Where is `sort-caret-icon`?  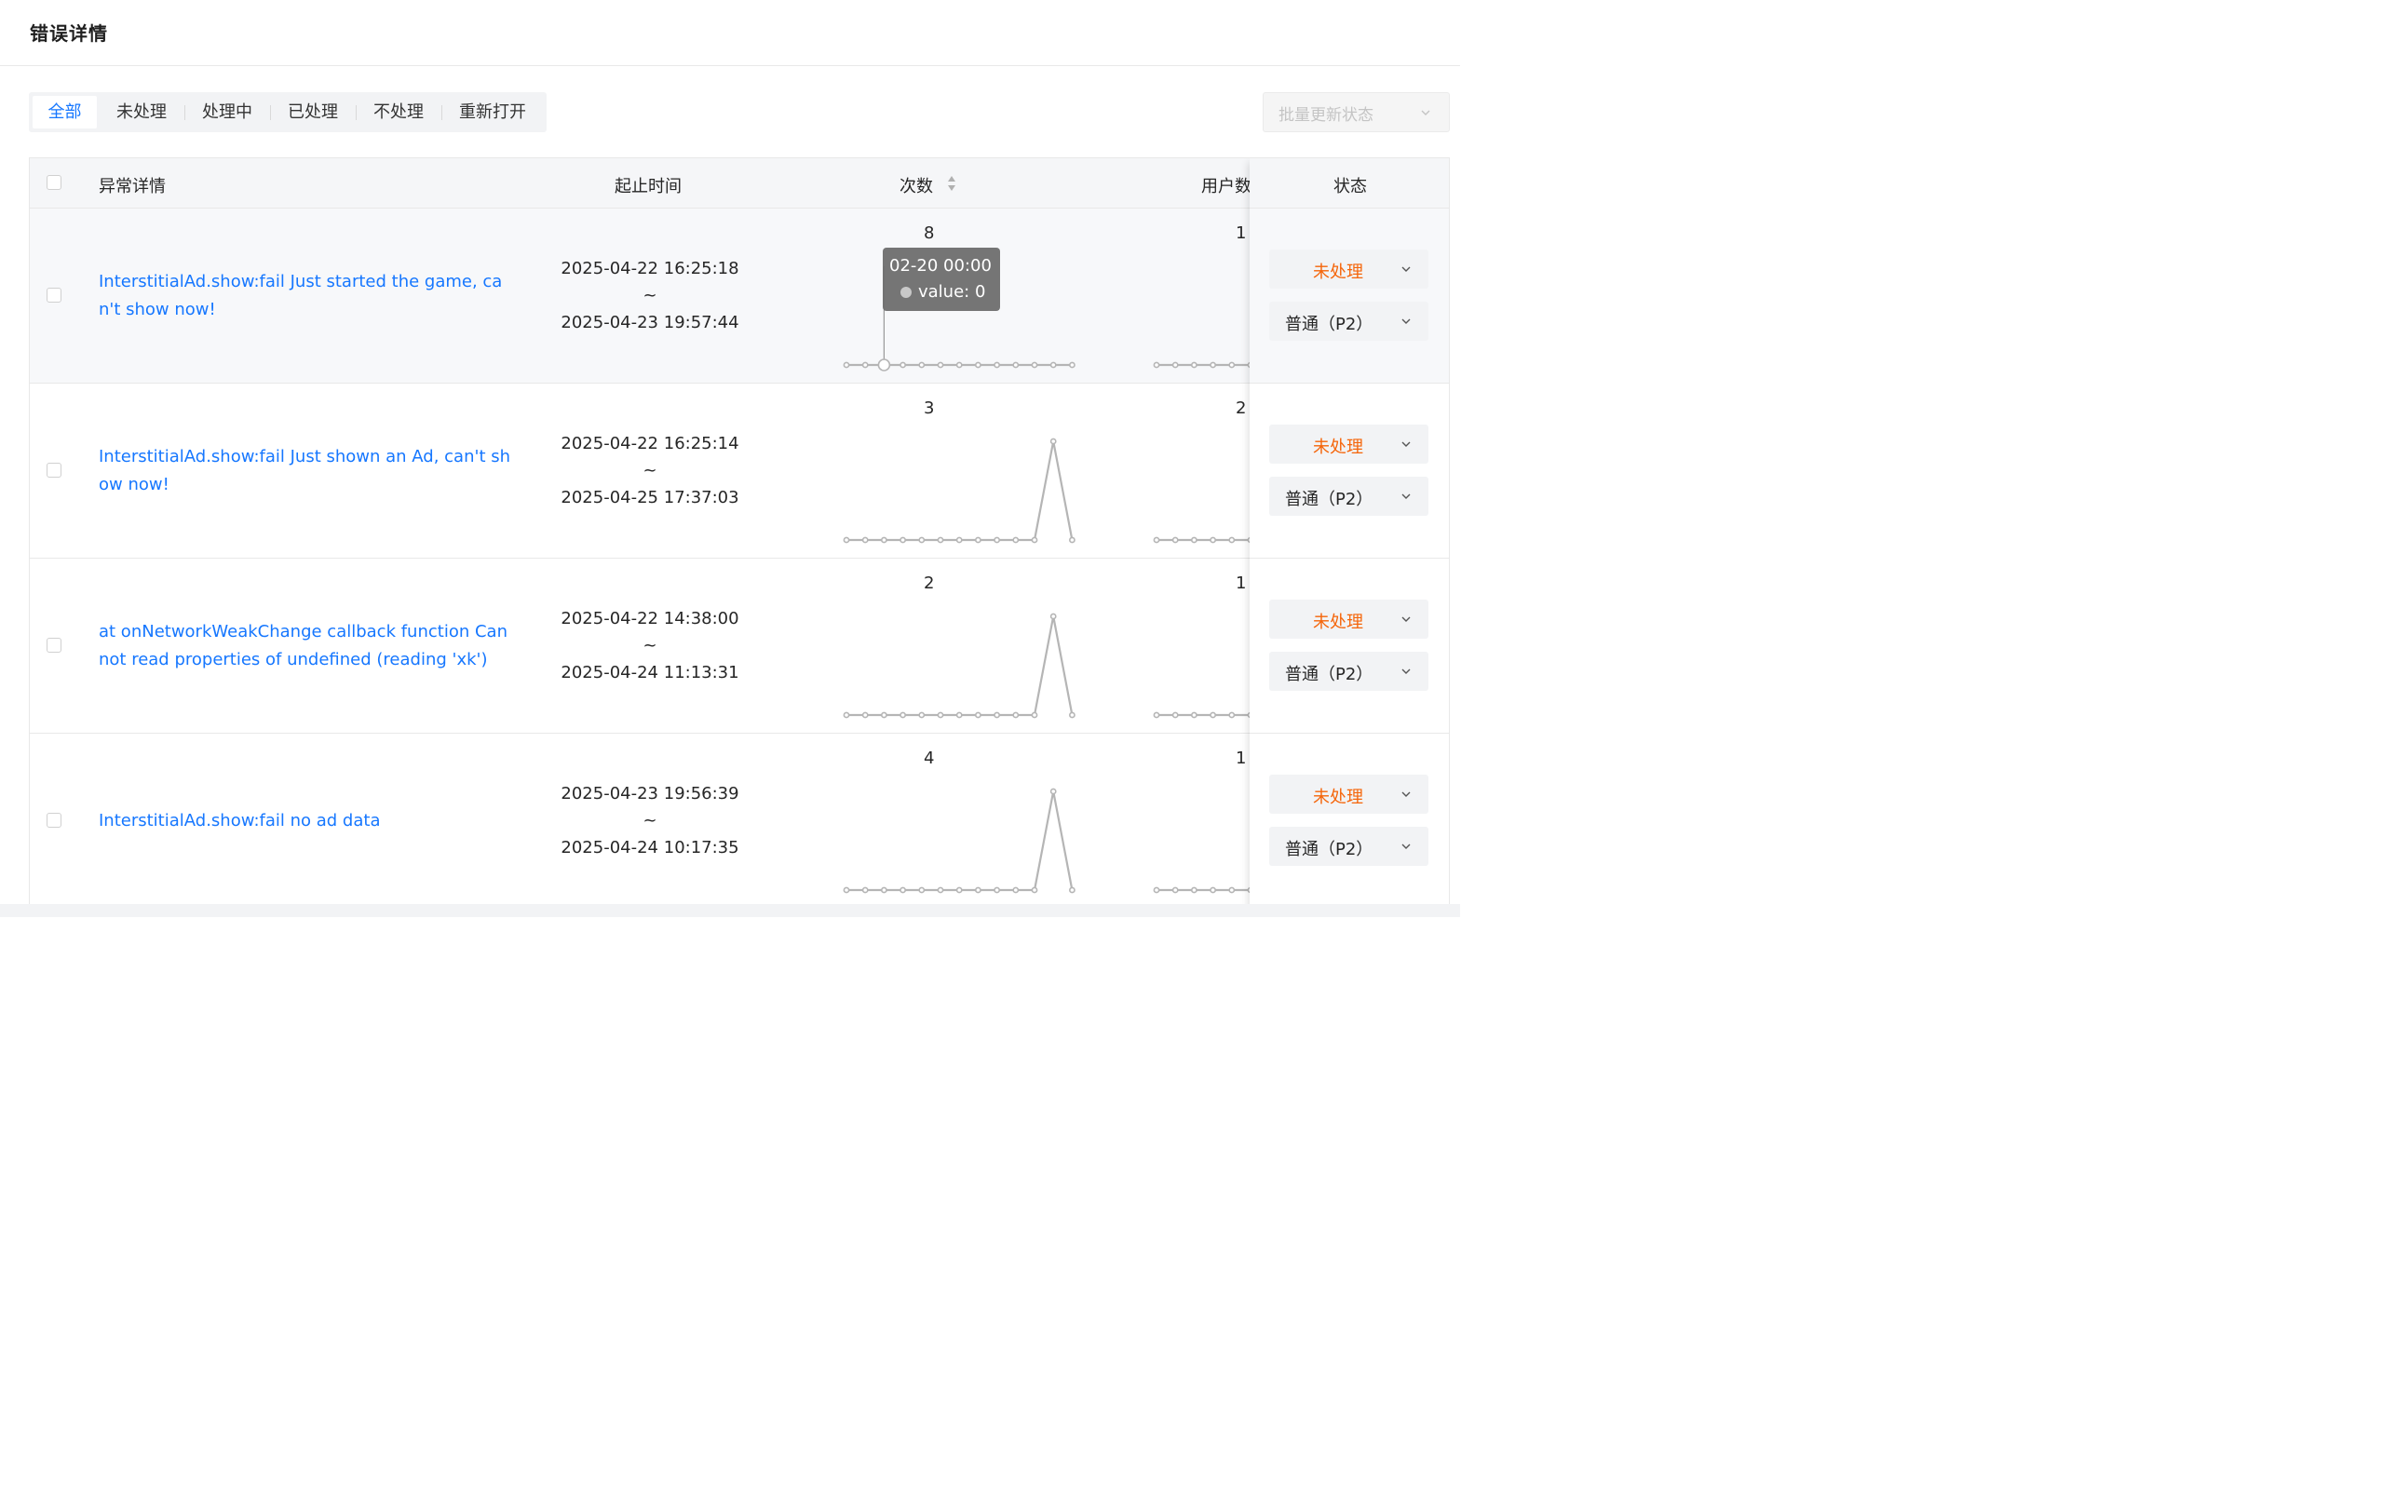
sort-caret-icon is located at coordinates (951, 183).